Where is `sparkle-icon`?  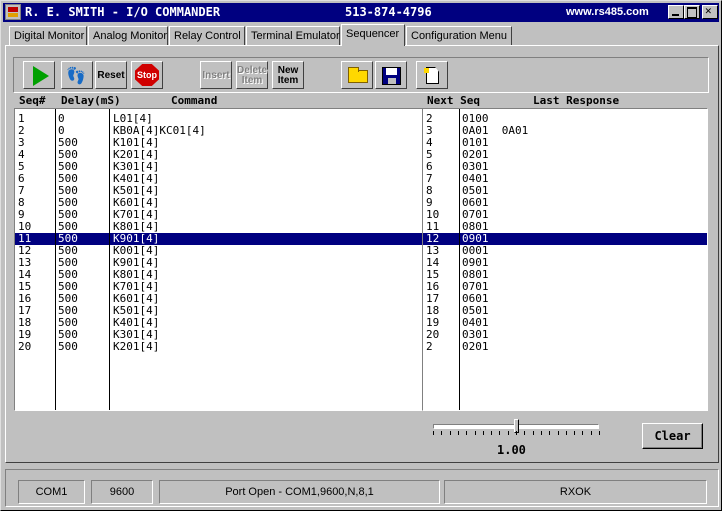
sparkle-icon is located at coordinates (426, 70).